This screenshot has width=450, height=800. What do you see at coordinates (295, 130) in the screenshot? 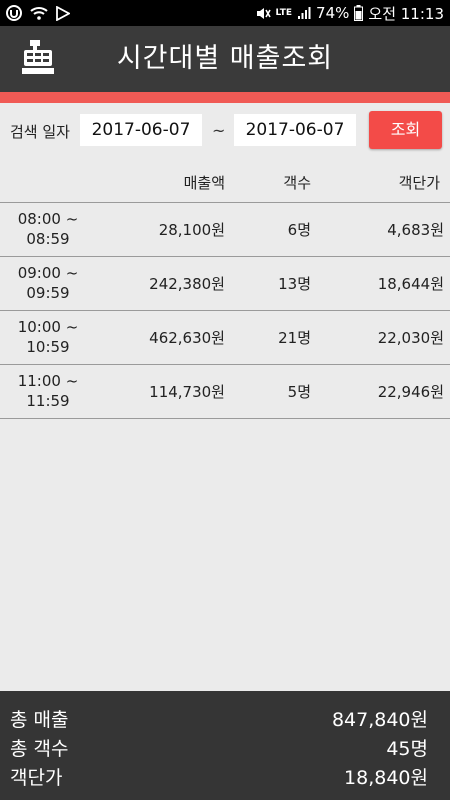
I see `date-to-field: 2017-06-07` at bounding box center [295, 130].